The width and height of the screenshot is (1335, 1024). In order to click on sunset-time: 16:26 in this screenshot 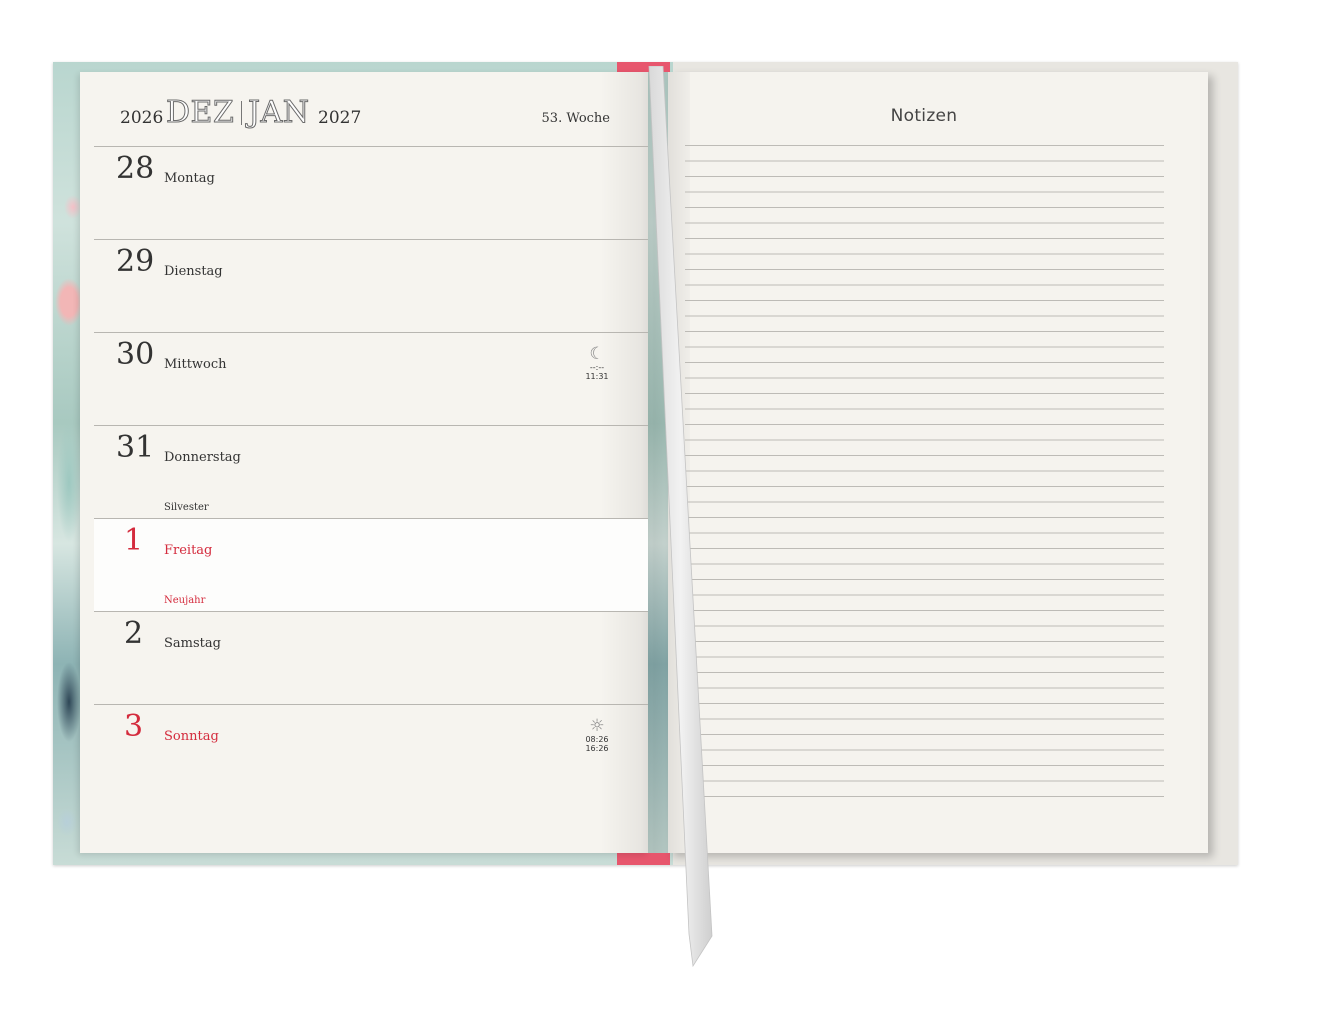, I will do `click(597, 748)`.